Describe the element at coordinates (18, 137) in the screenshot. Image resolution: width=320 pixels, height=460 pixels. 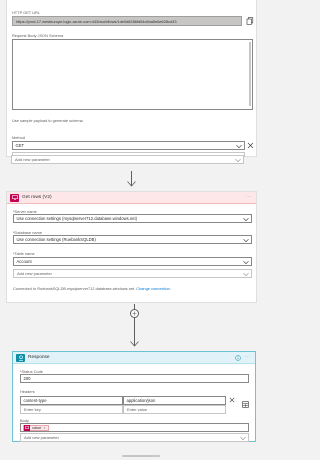
I see `method-label: Method` at that location.